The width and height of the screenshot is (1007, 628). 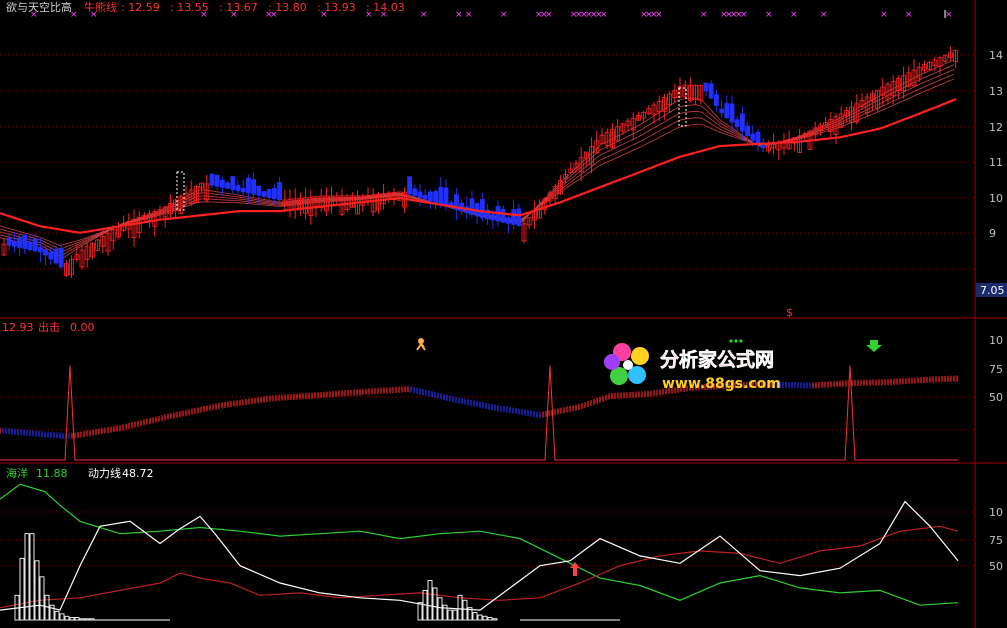 I want to click on watermark-url: www.88gs.com, so click(x=721, y=384).